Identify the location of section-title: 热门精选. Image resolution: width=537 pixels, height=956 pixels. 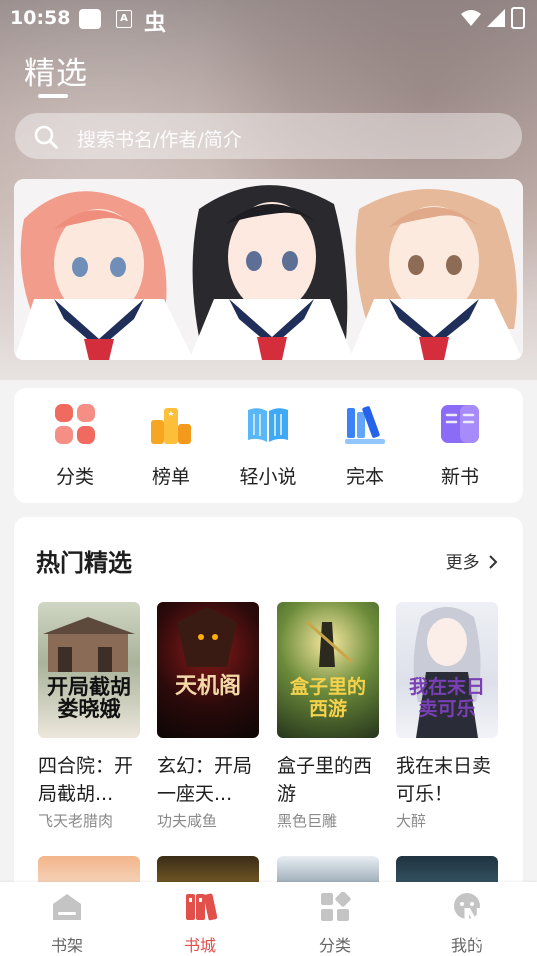
(84, 563).